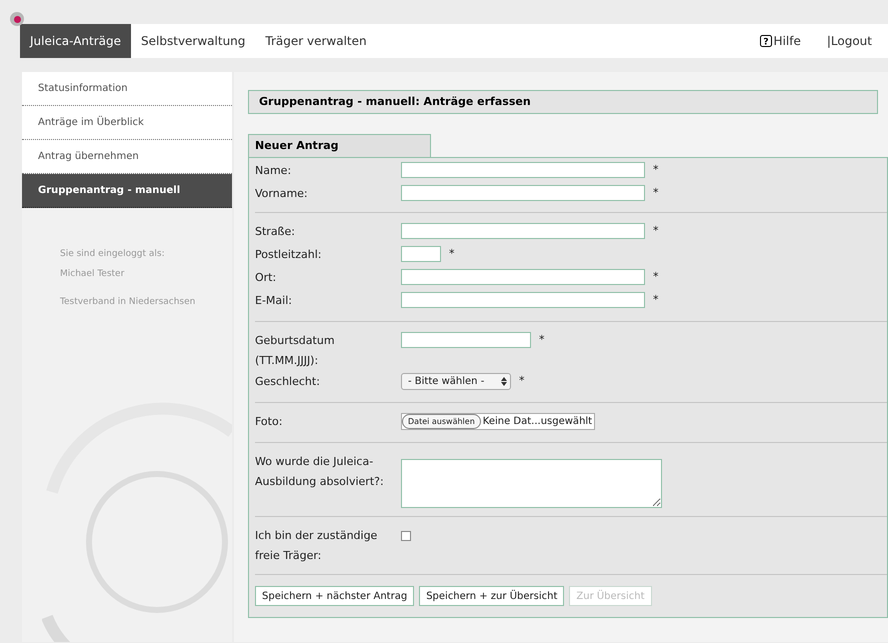  What do you see at coordinates (273, 171) in the screenshot?
I see `field-label: Name:` at bounding box center [273, 171].